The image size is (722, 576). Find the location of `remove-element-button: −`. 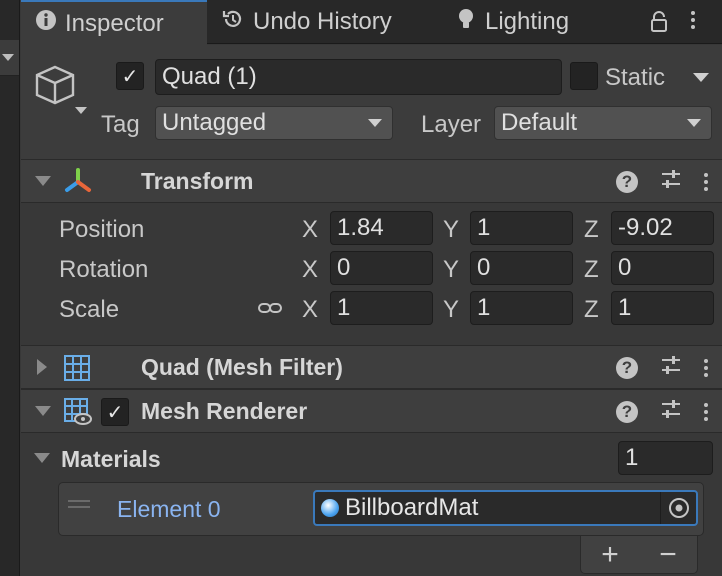

remove-element-button: − is located at coordinates (668, 555).